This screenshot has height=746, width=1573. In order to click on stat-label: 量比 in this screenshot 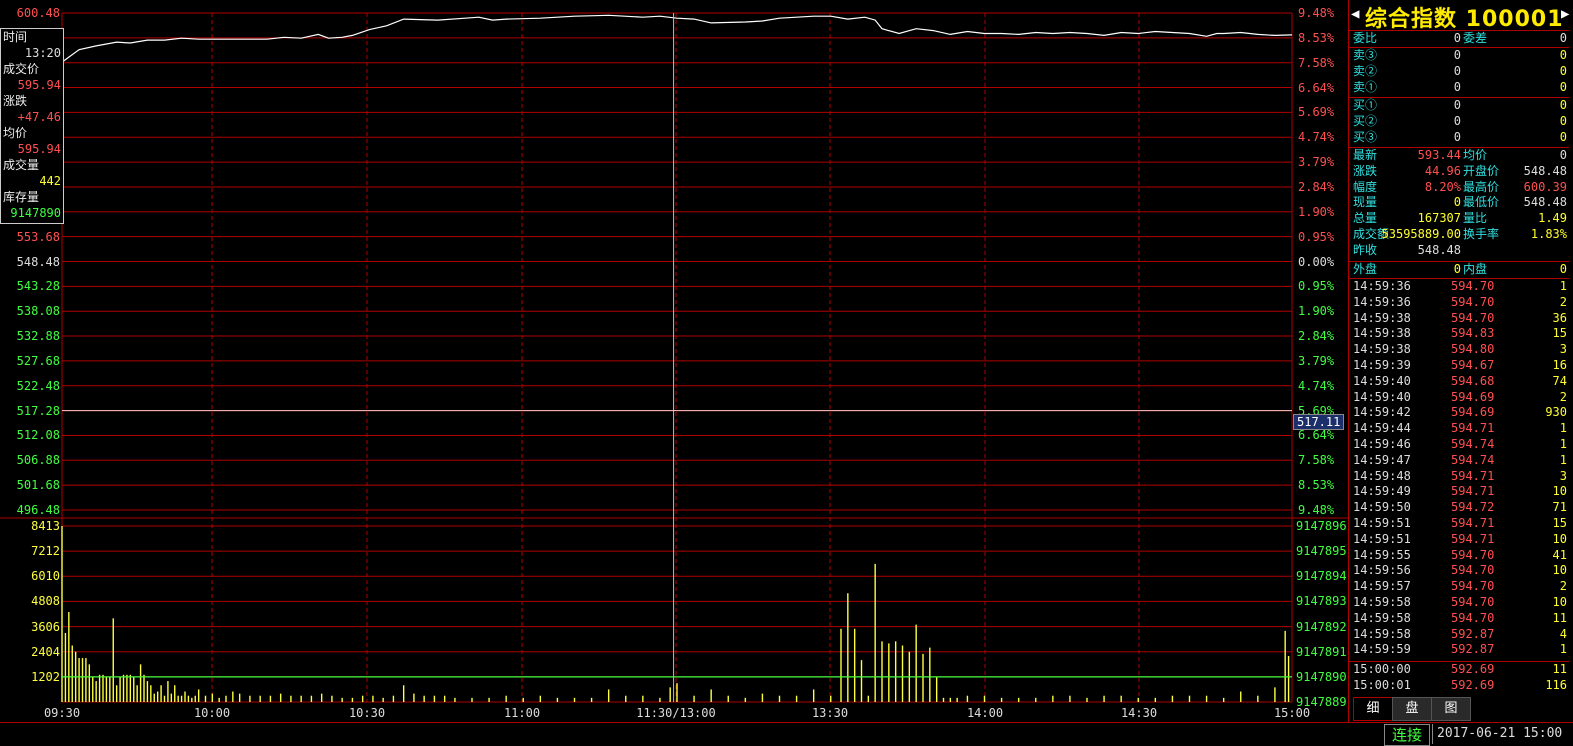, I will do `click(1475, 218)`.